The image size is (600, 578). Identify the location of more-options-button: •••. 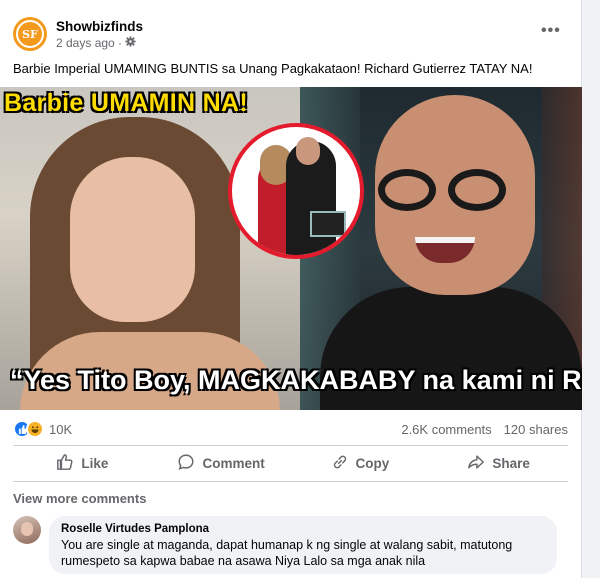
(551, 31).